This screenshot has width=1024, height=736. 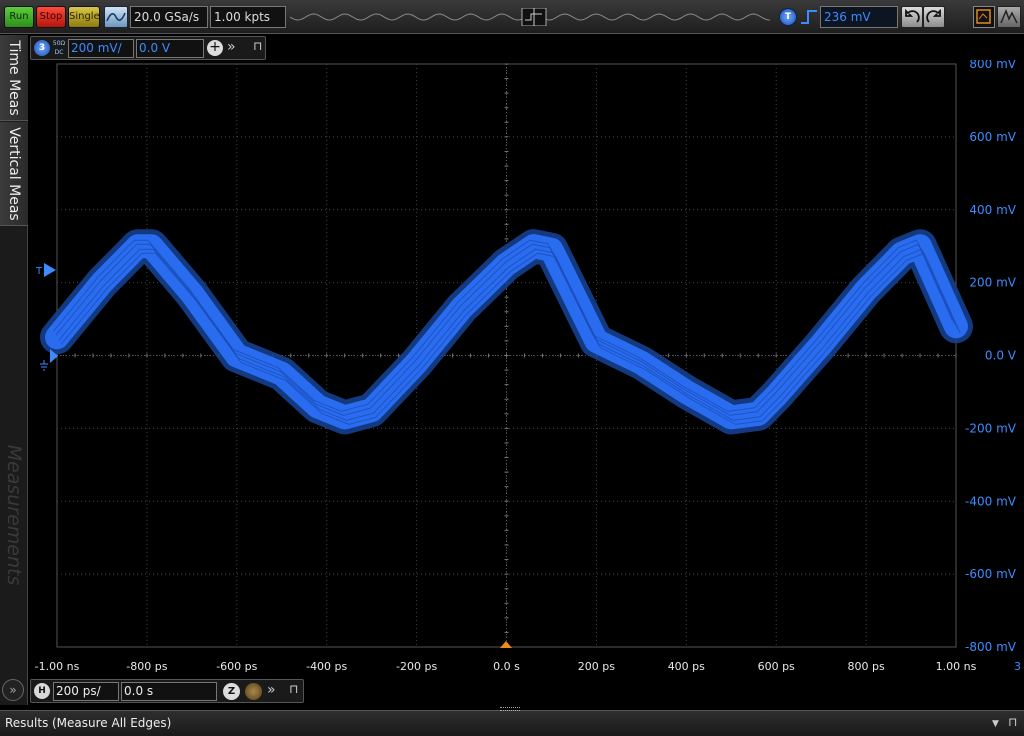 What do you see at coordinates (530, 17) in the screenshot?
I see `waveform-overview-strip` at bounding box center [530, 17].